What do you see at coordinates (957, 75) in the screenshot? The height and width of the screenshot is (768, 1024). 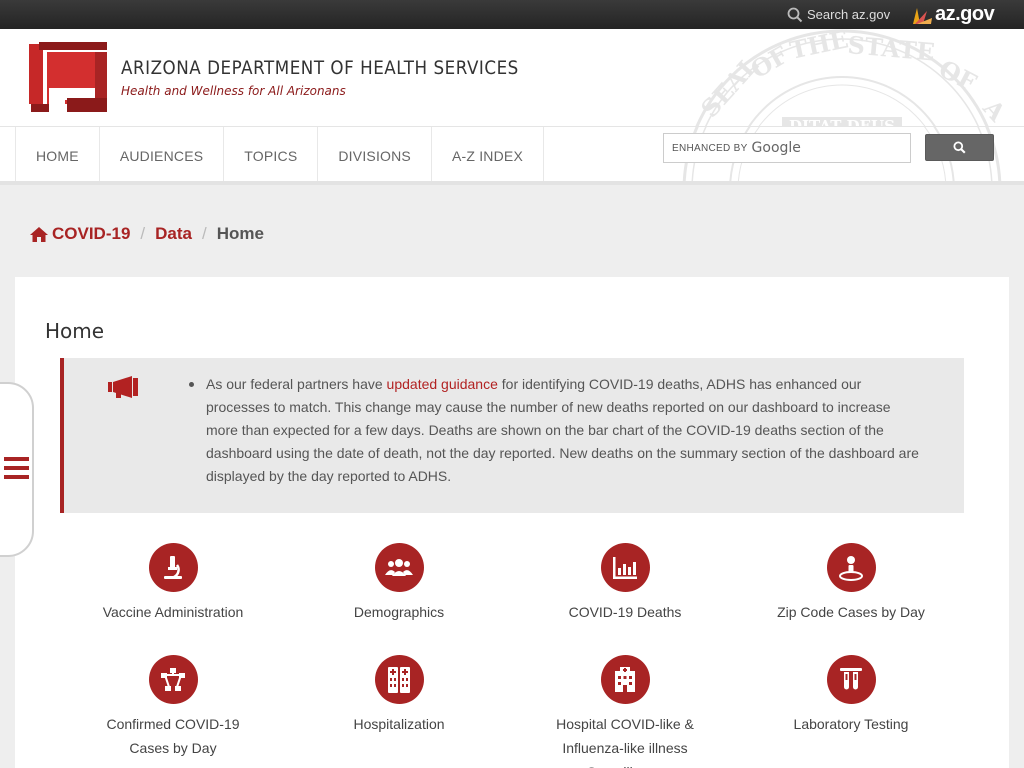 I see `svg-text: OF` at bounding box center [957, 75].